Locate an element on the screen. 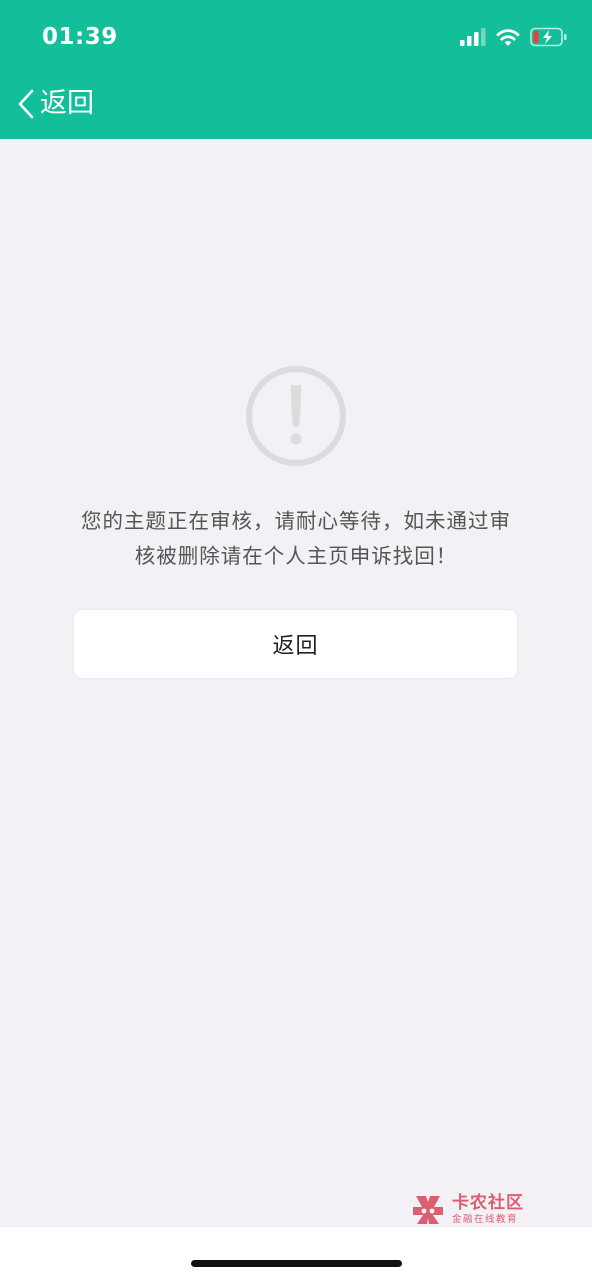 The image size is (592, 1280). watermark: 卡农社区 金融在线教育 is located at coordinates (475, 1211).